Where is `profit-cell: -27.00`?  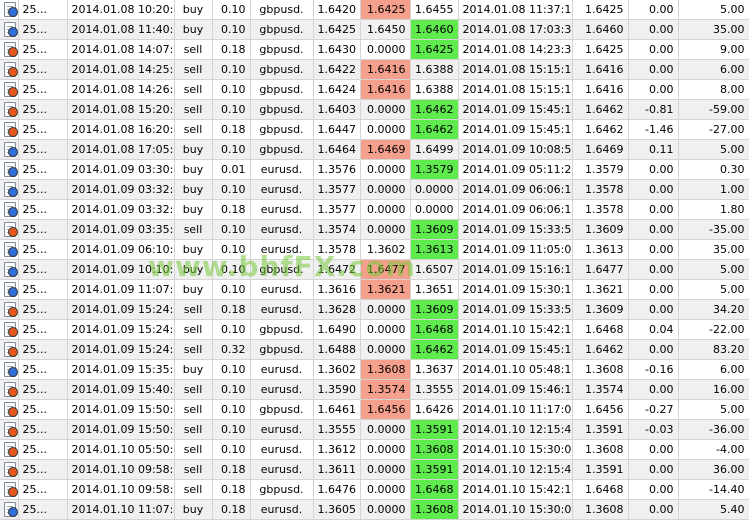
profit-cell: -27.00 is located at coordinates (713, 129).